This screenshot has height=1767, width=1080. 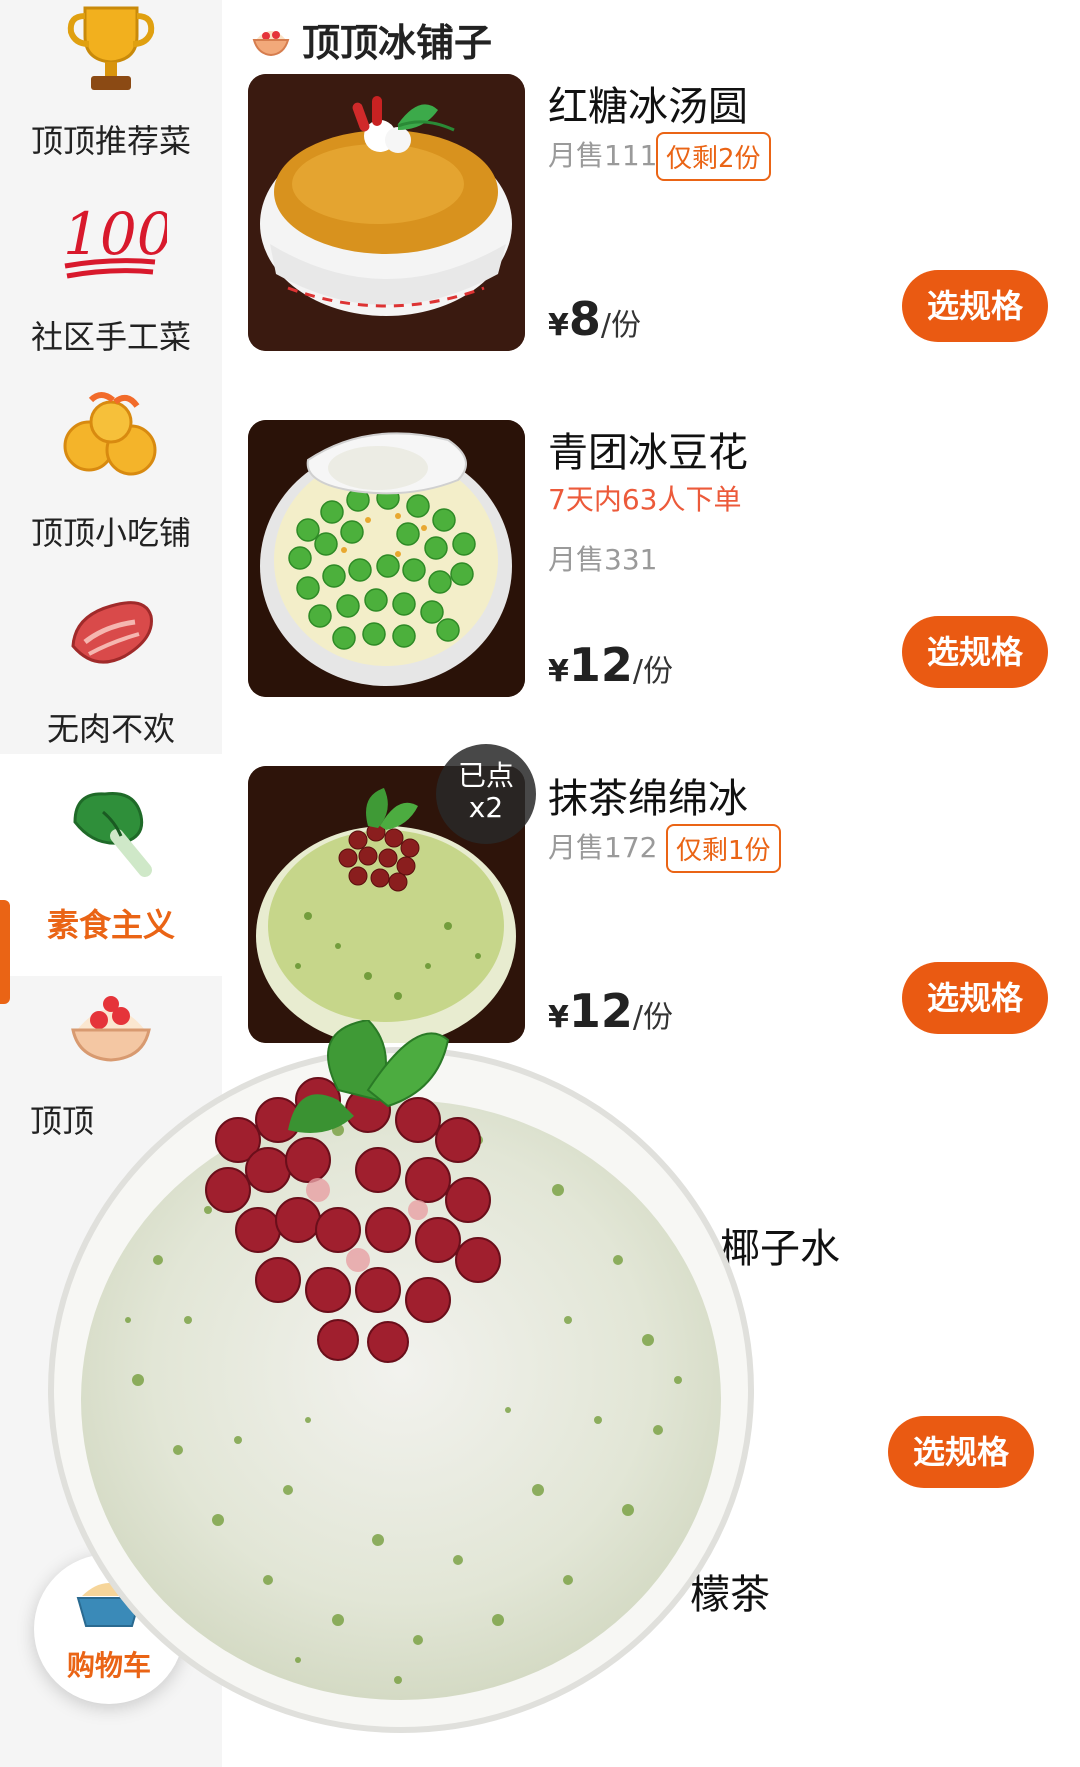 I want to click on dish-card: 已点 x2 抹茶绵绵冰 月售172 仅剩1份 ¥12/份 选规格, so click(x=648, y=895).